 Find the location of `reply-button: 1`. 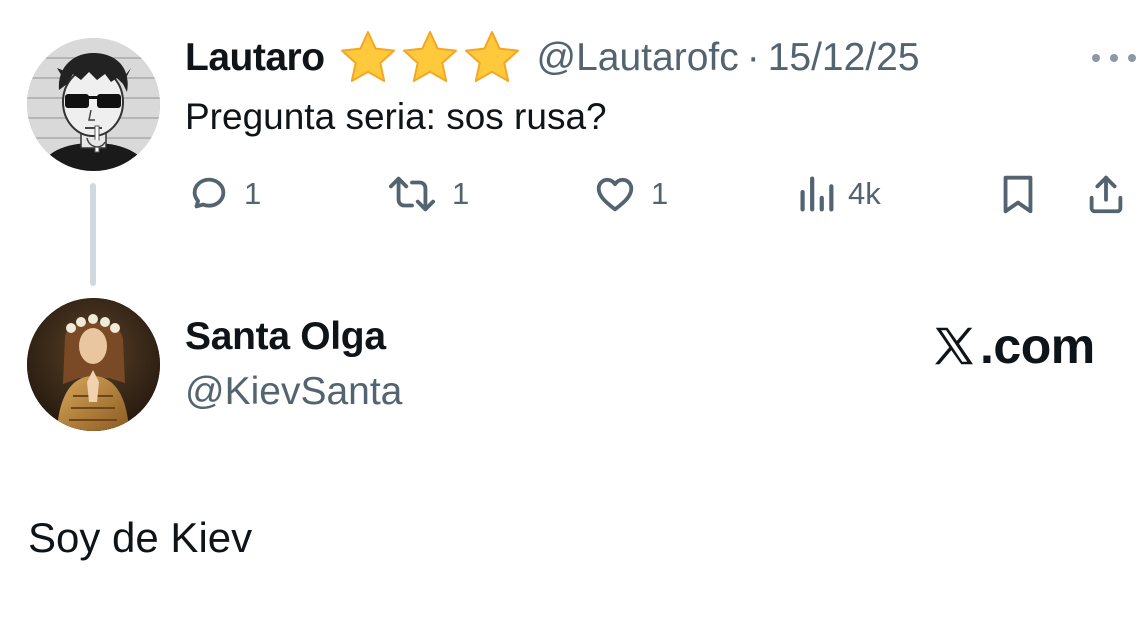

reply-button: 1 is located at coordinates (223, 194).